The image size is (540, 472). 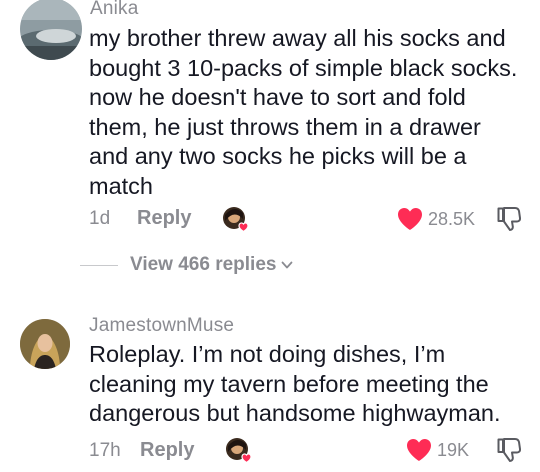 I want to click on view-replies-label: View 466 replies, so click(x=203, y=264).